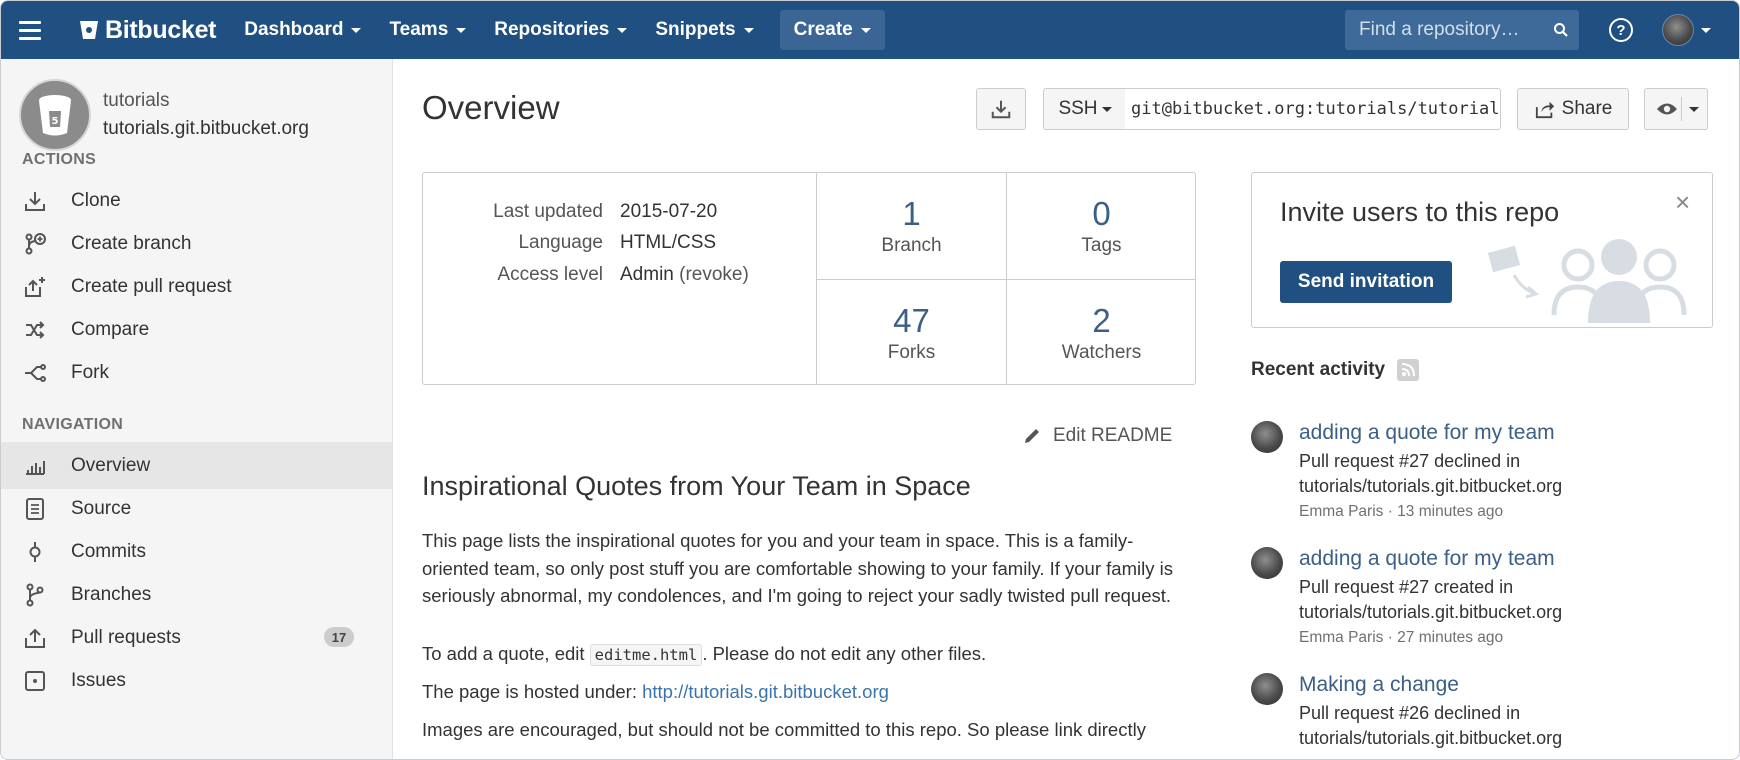 The width and height of the screenshot is (1740, 760). What do you see at coordinates (765, 691) in the screenshot?
I see `hosted-url-link: http://tutorials.git.bitbucket.org` at bounding box center [765, 691].